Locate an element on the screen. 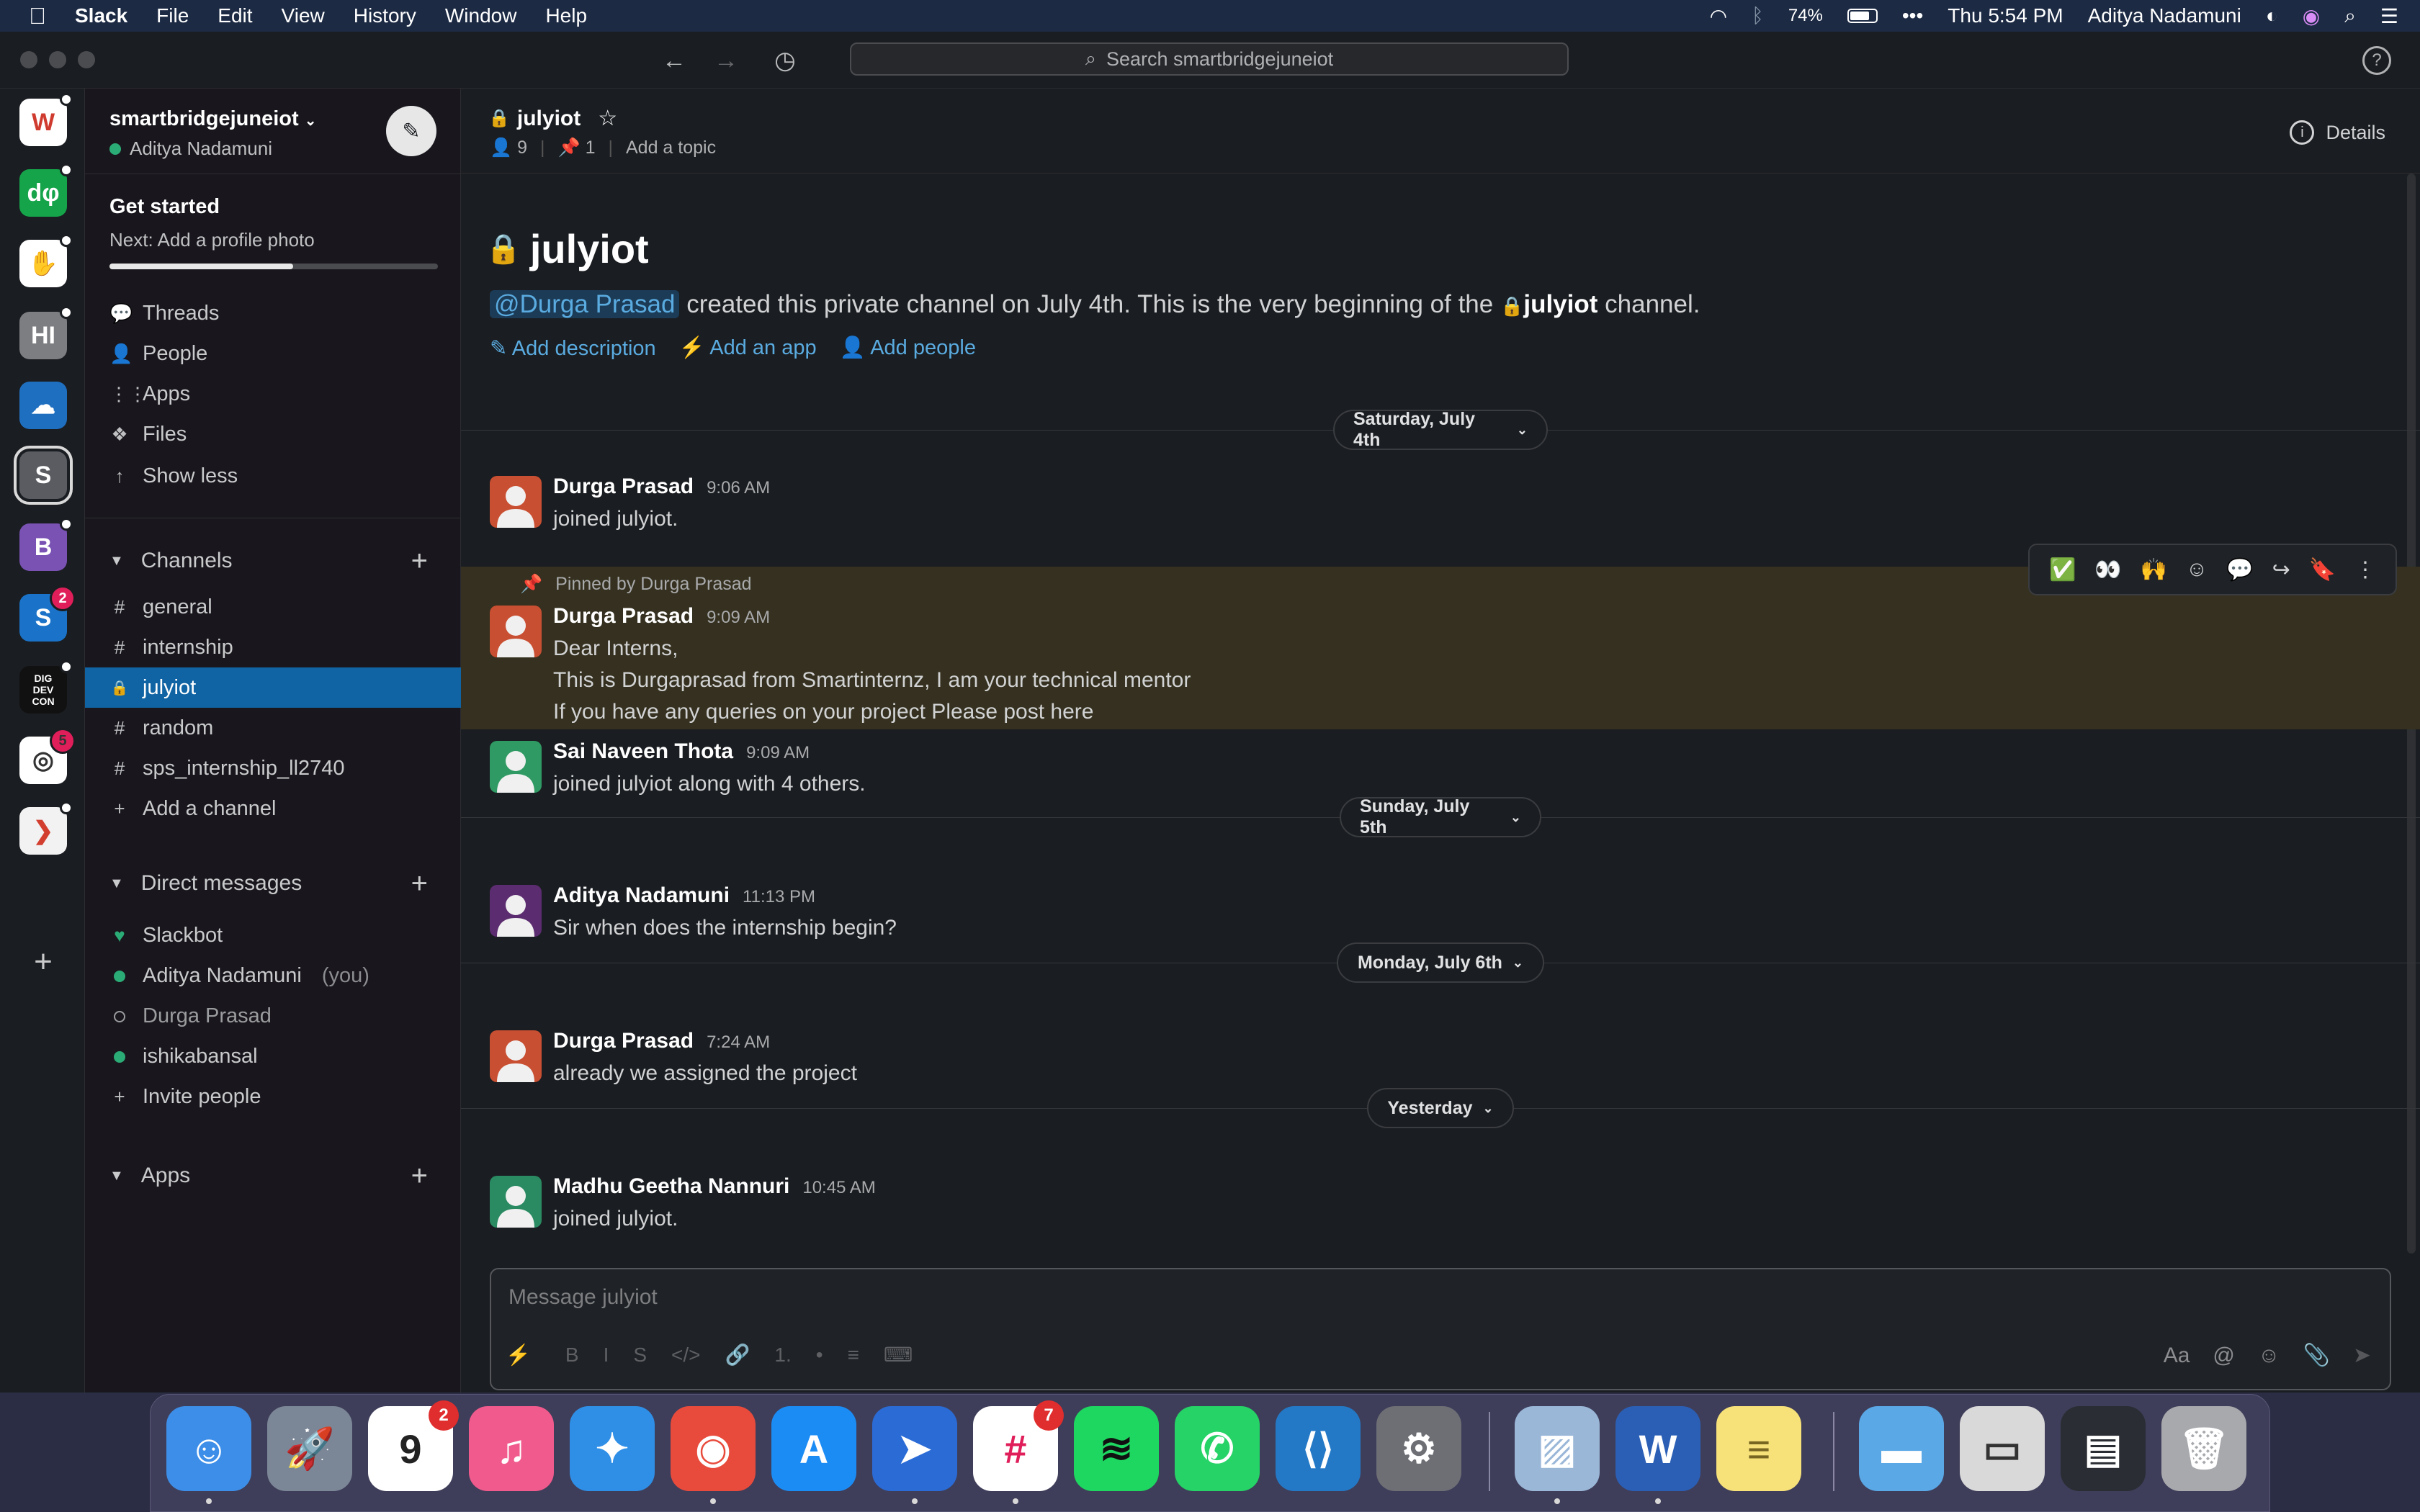  back-arrow-icon: ← is located at coordinates (674, 60).